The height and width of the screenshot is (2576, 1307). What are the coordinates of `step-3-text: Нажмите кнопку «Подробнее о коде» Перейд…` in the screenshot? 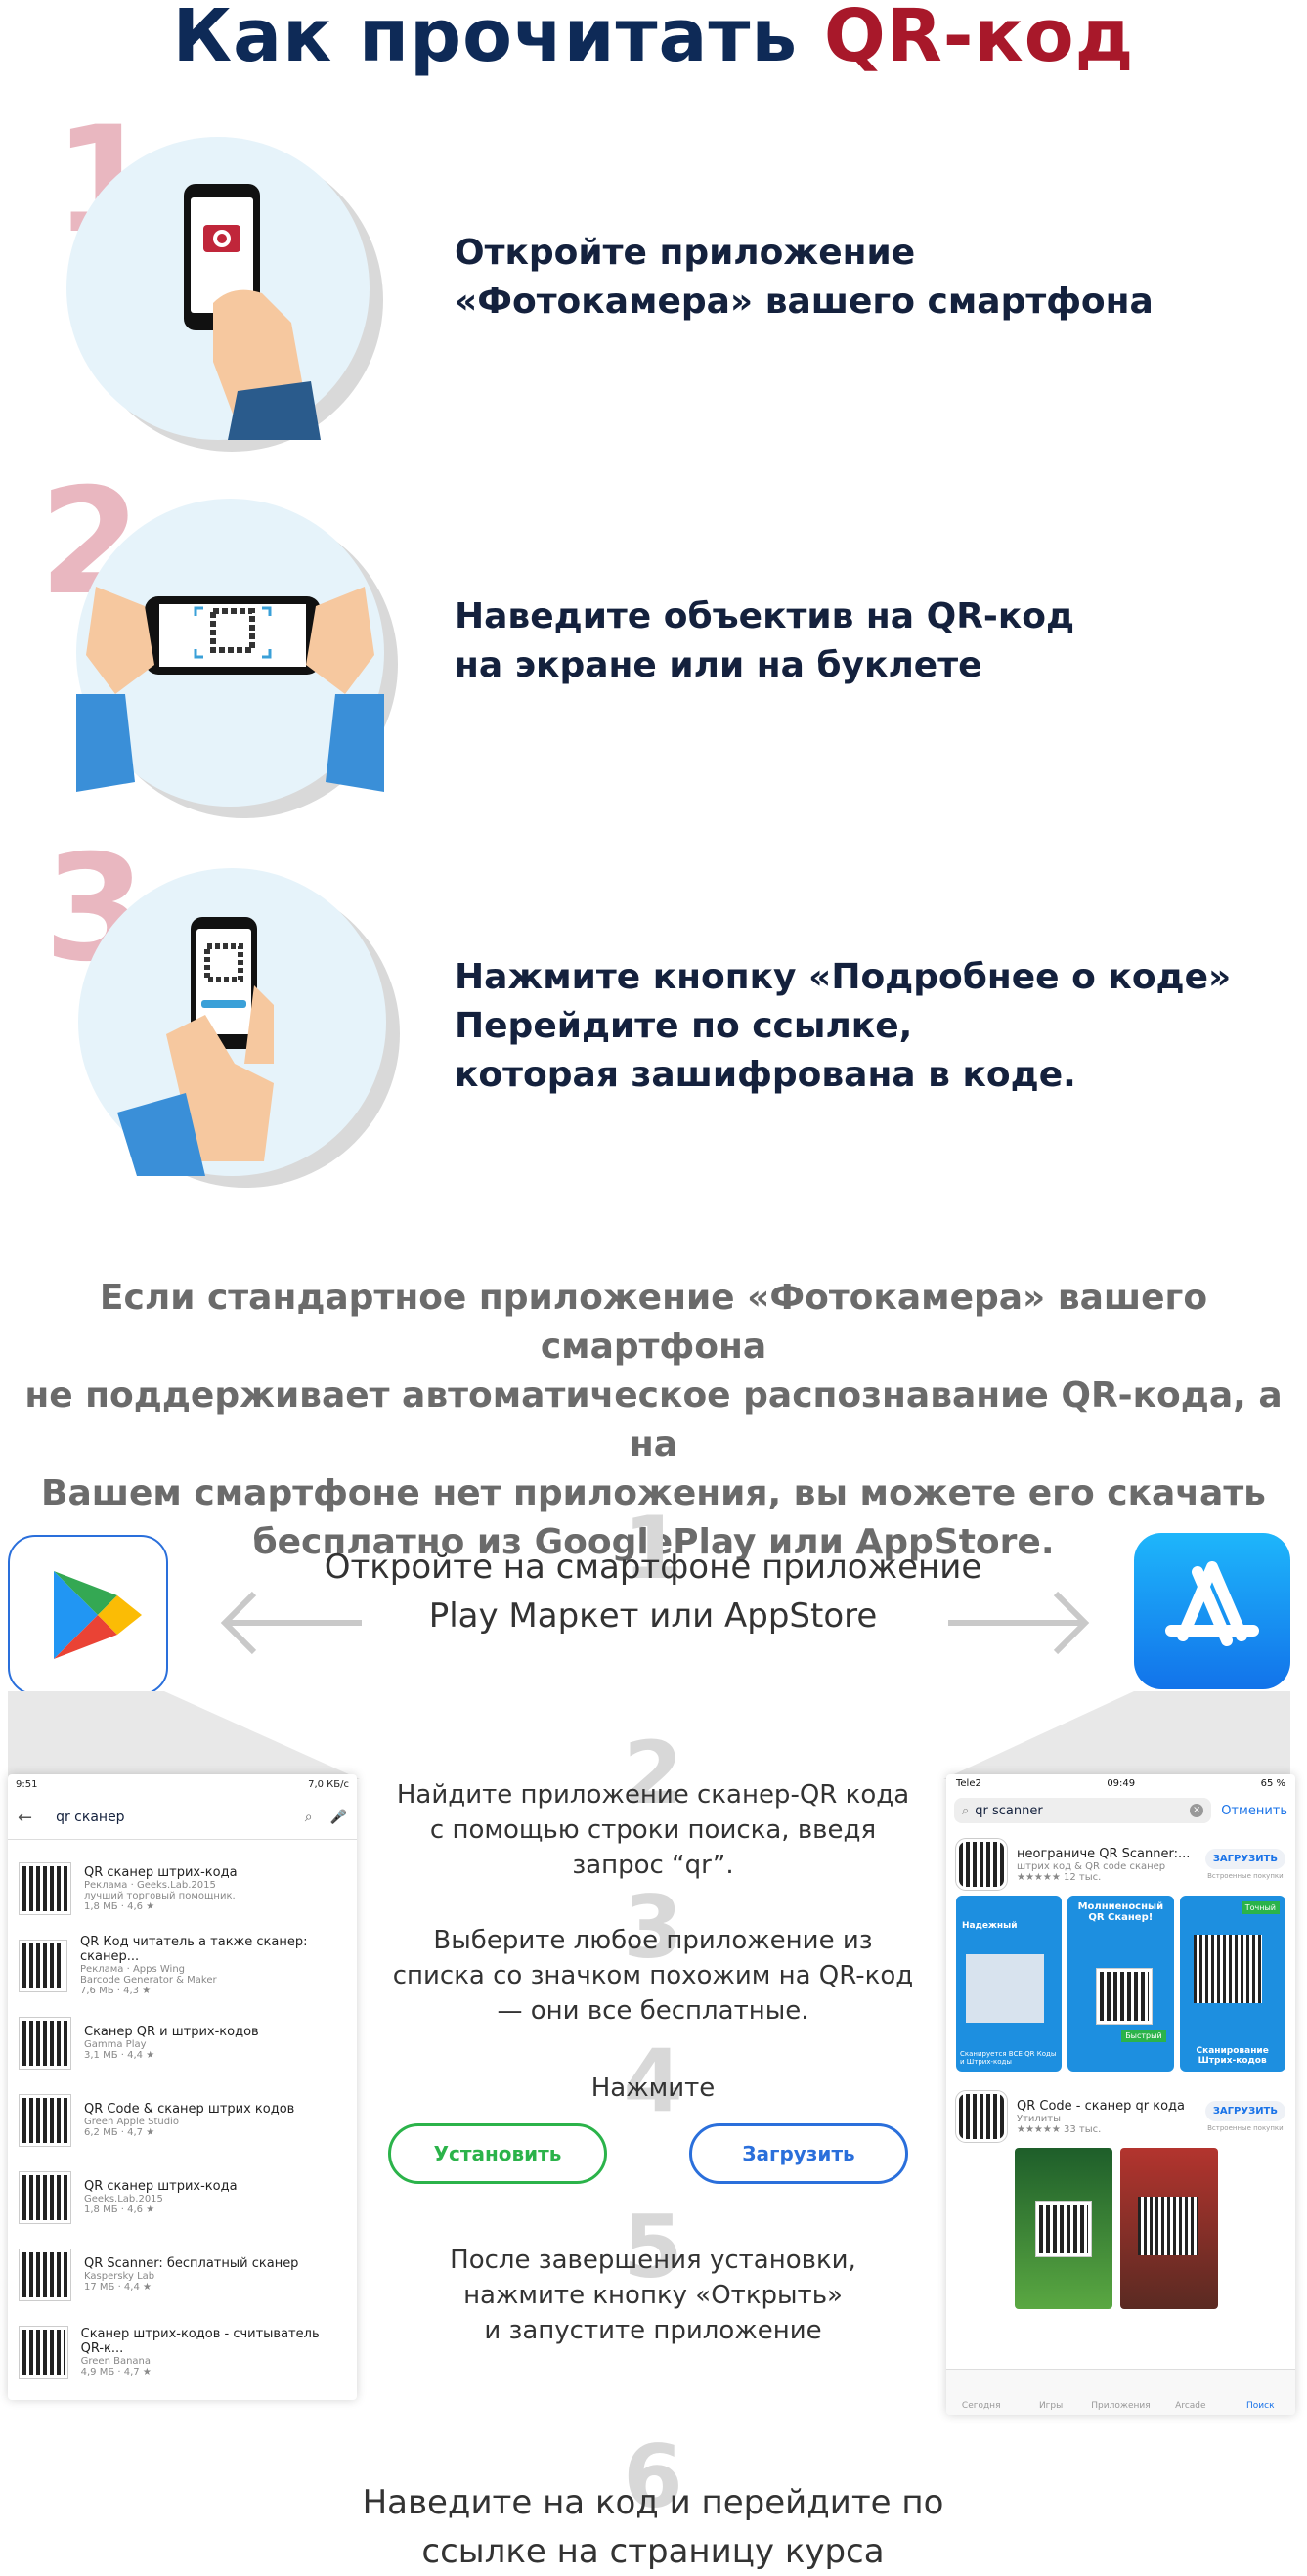 It's located at (843, 1026).